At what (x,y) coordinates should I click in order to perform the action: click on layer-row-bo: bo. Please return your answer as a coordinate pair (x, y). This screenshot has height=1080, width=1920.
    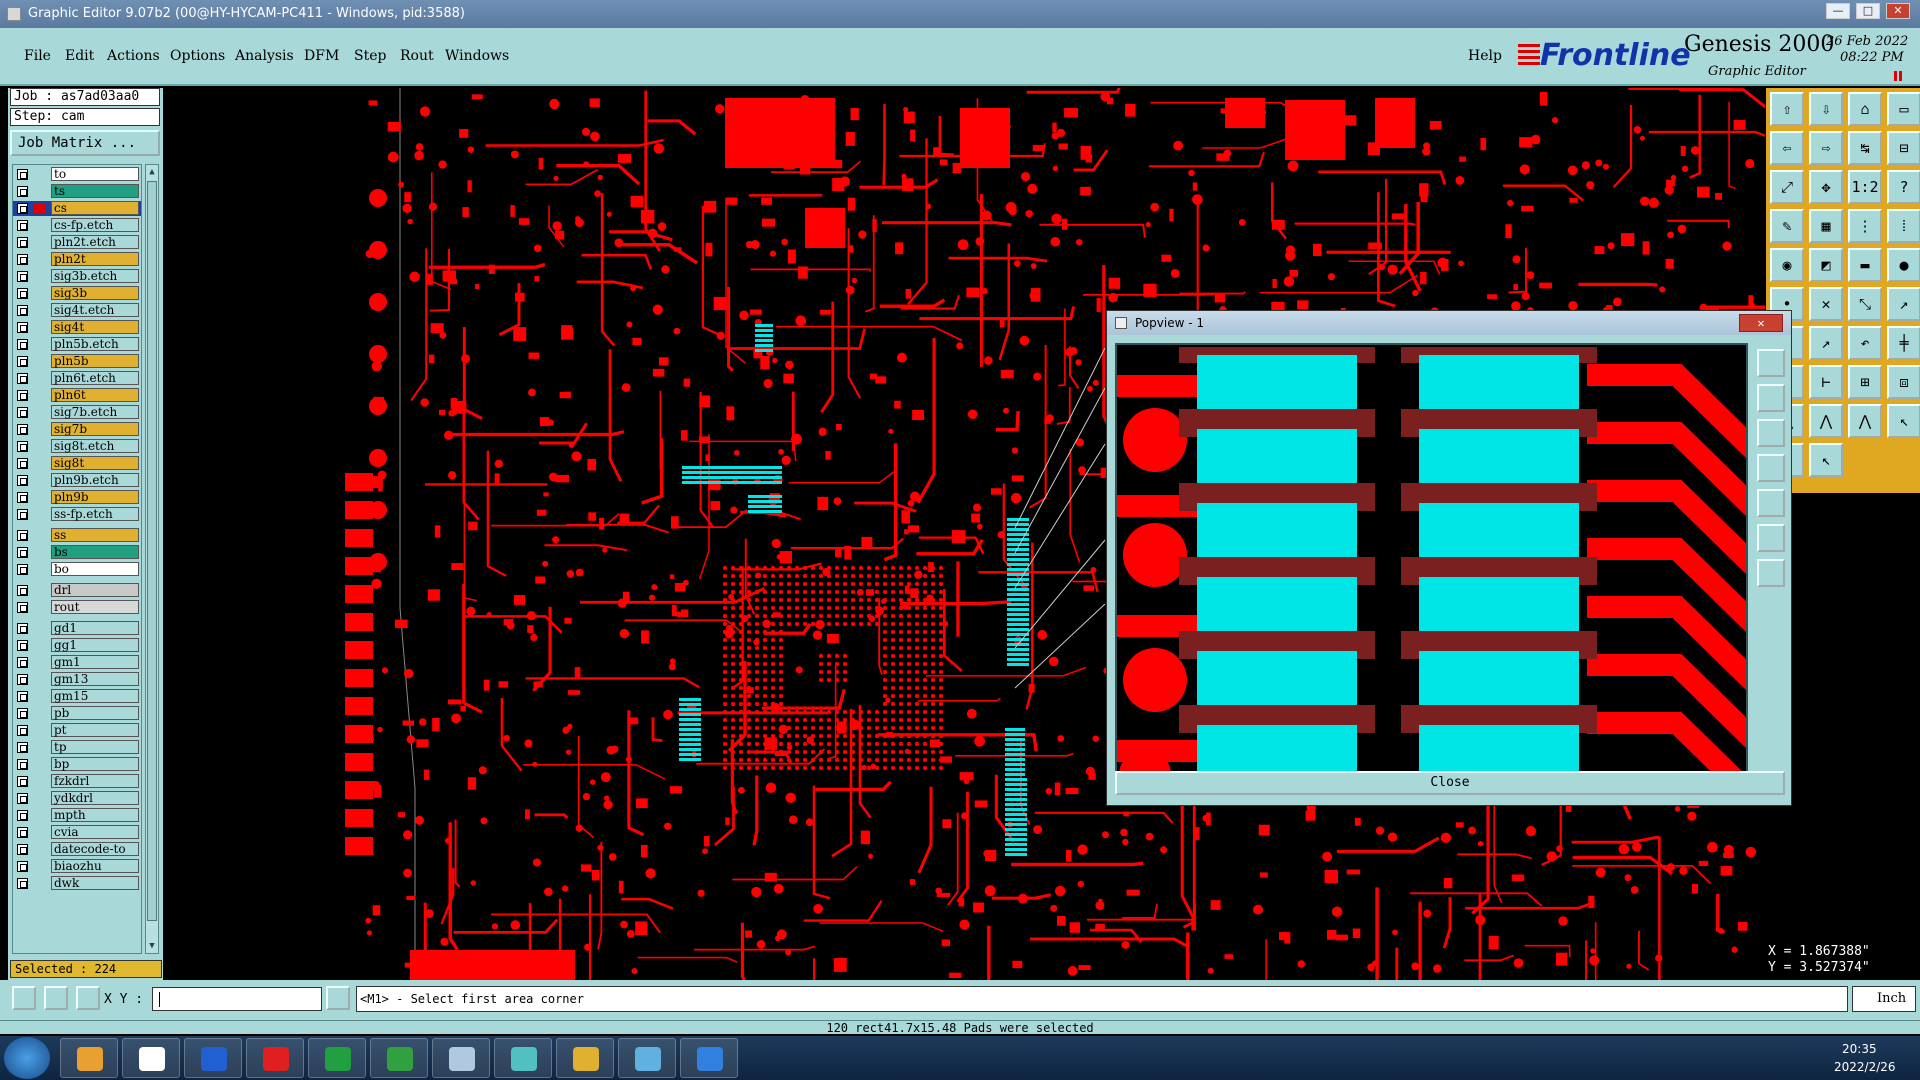
    Looking at the image, I should click on (77, 569).